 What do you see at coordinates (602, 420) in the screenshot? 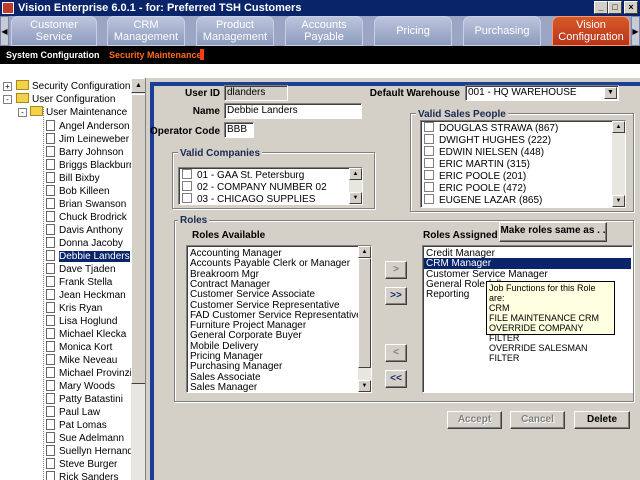
I see `delete-button: Delete` at bounding box center [602, 420].